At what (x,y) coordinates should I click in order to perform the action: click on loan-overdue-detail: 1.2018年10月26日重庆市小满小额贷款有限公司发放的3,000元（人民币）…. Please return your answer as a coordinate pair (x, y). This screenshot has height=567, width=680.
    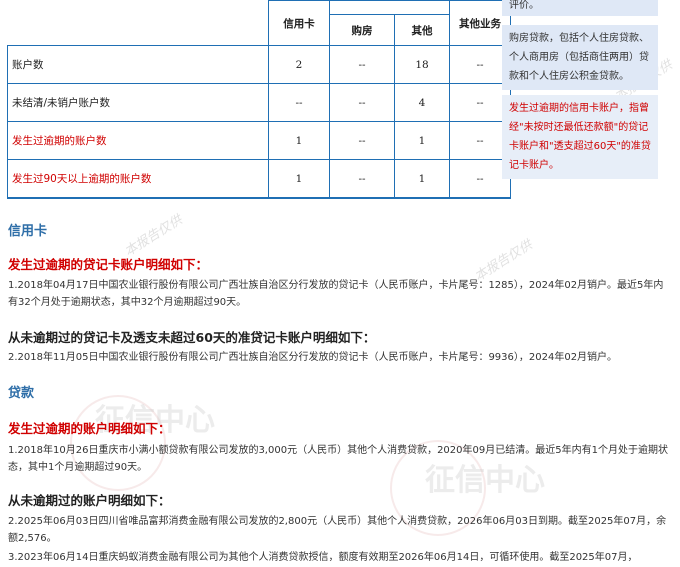
    Looking at the image, I should click on (338, 459).